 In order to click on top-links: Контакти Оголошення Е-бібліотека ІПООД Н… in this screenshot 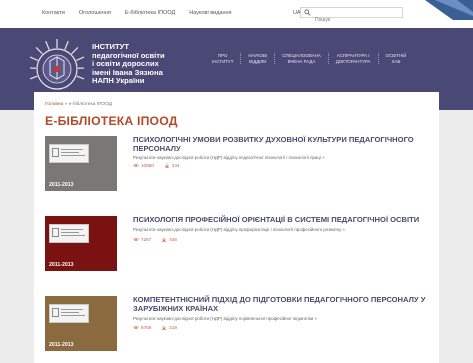, I will do `click(137, 13)`.